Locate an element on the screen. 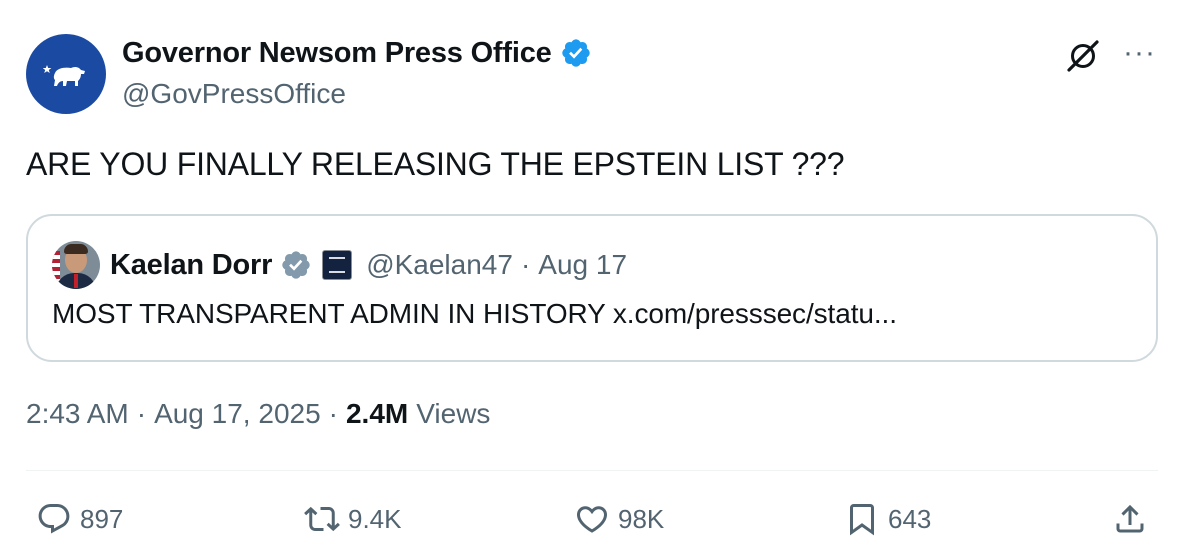 The height and width of the screenshot is (556, 1182). bookmark-count: 643 is located at coordinates (910, 518).